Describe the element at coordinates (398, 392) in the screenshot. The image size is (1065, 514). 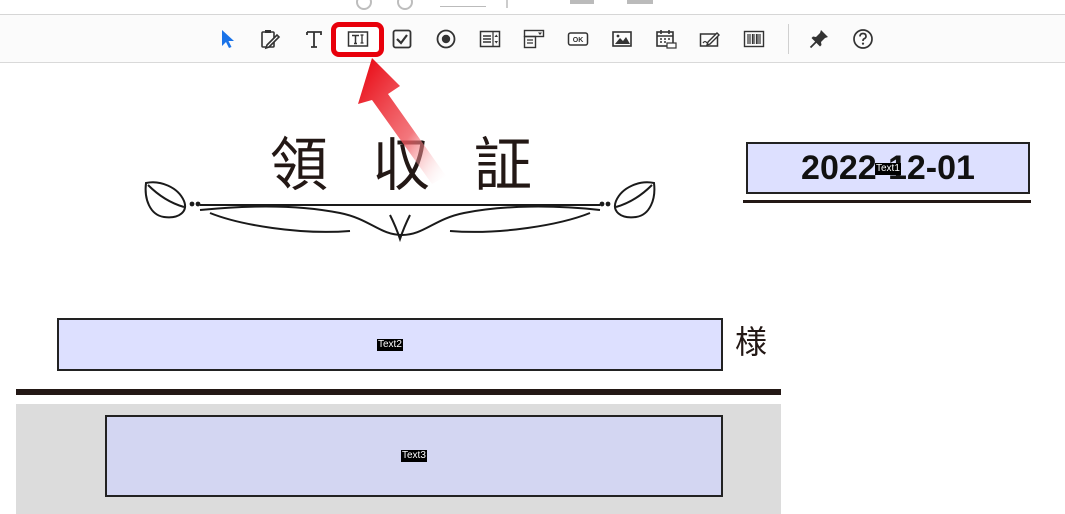
I see `name-underline` at that location.